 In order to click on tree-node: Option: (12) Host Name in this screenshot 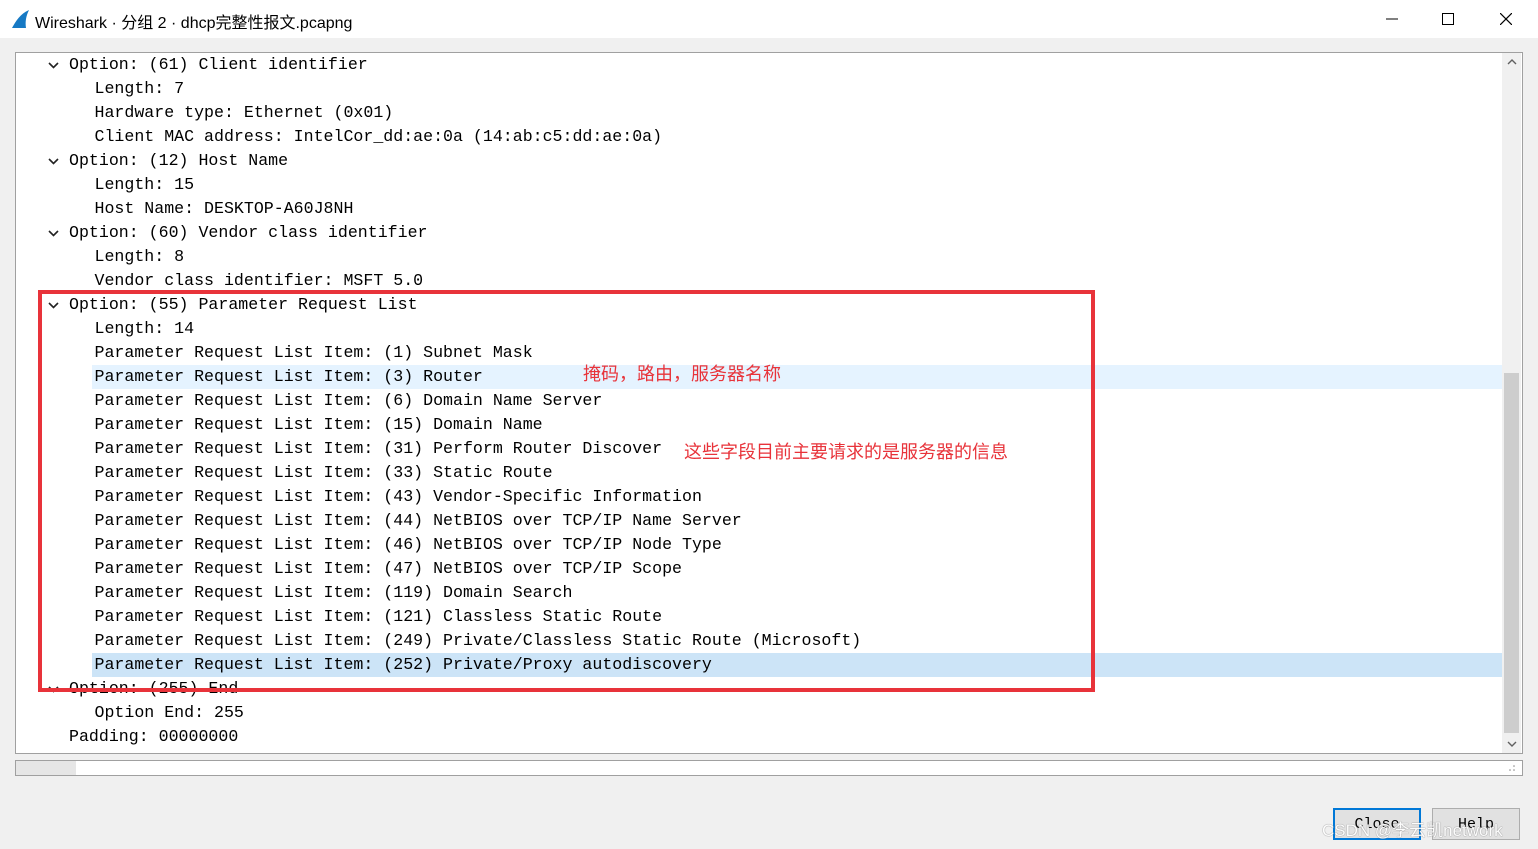, I will do `click(759, 161)`.